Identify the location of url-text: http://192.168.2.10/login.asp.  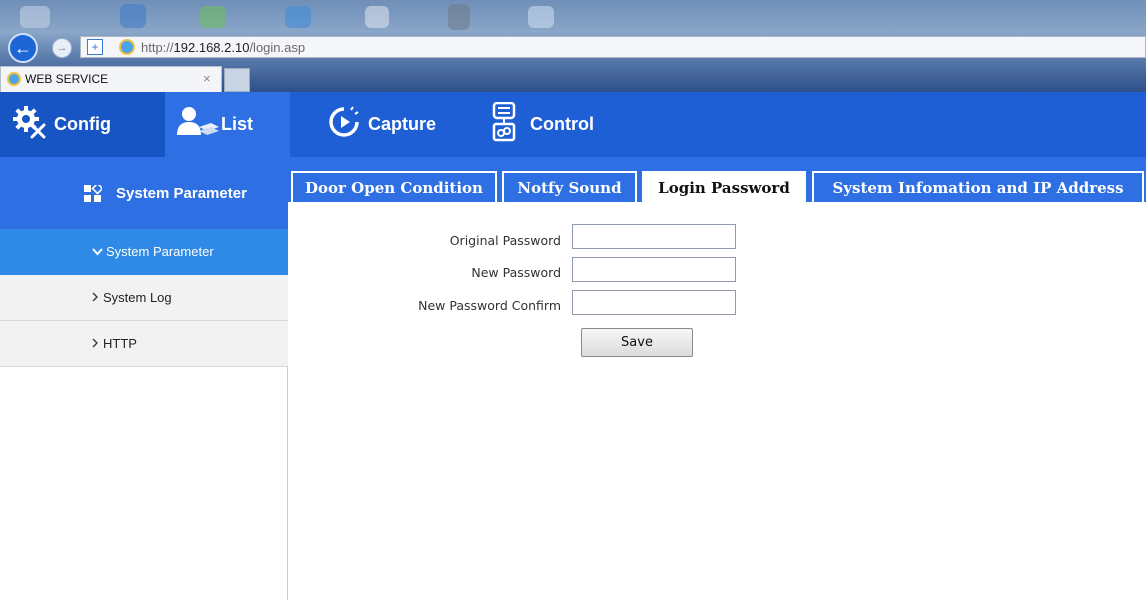
(223, 47).